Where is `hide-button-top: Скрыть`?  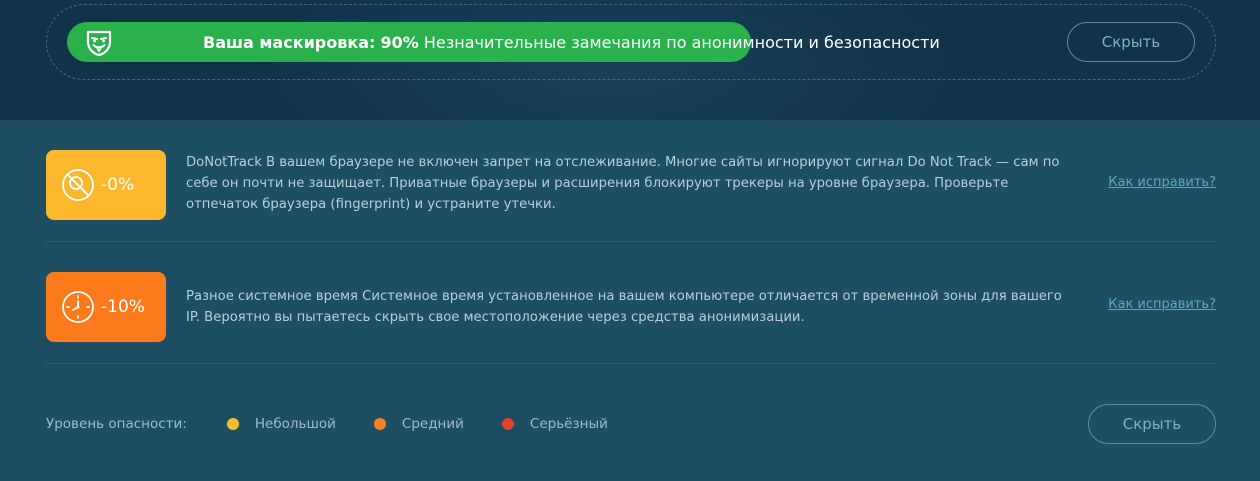 hide-button-top: Скрыть is located at coordinates (1131, 42).